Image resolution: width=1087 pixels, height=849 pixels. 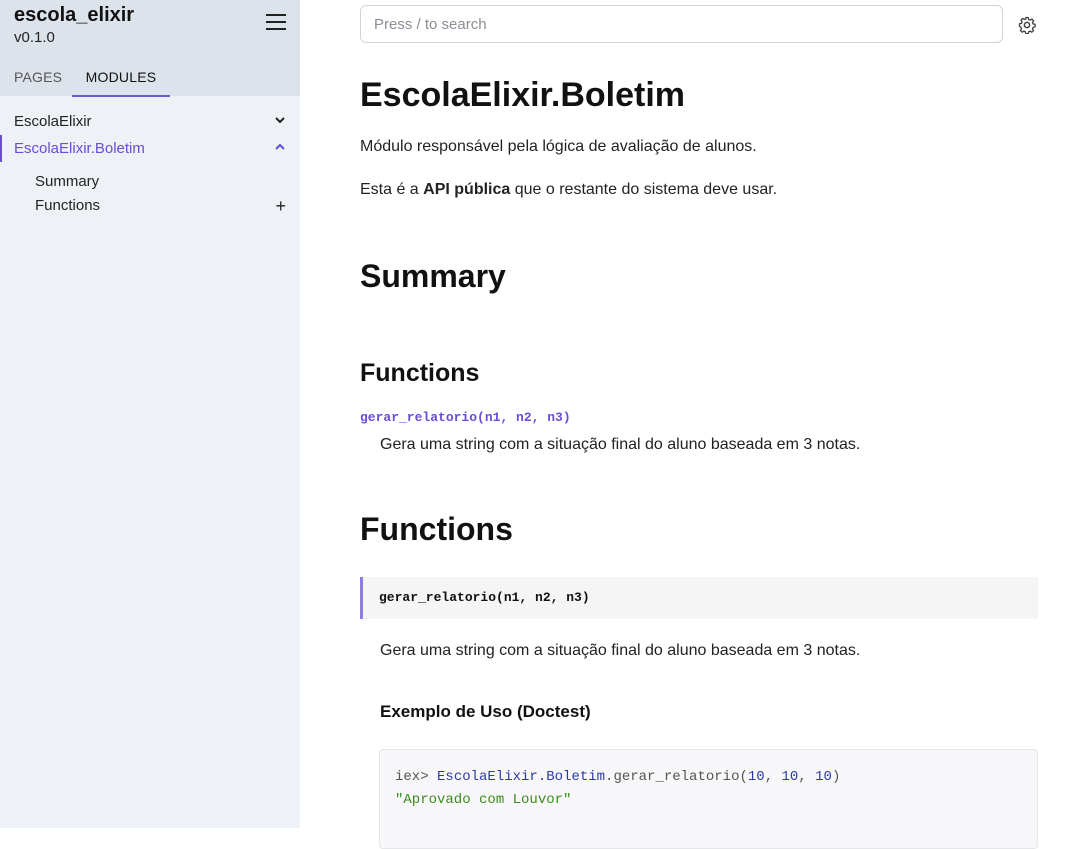 What do you see at coordinates (280, 121) in the screenshot?
I see `chevron-down-icon` at bounding box center [280, 121].